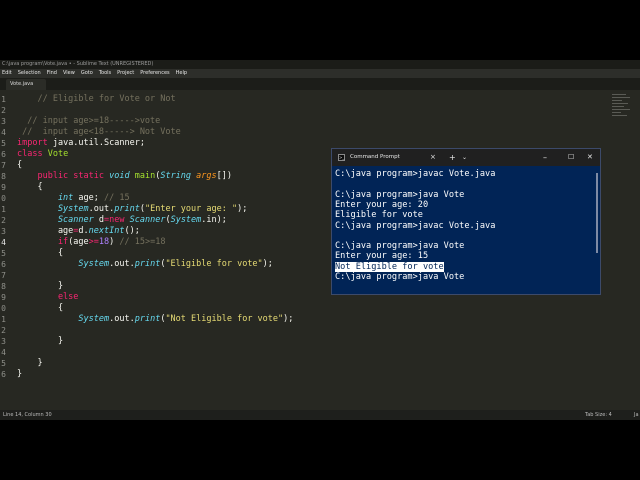  I want to click on code-line-19: else, so click(48, 297).